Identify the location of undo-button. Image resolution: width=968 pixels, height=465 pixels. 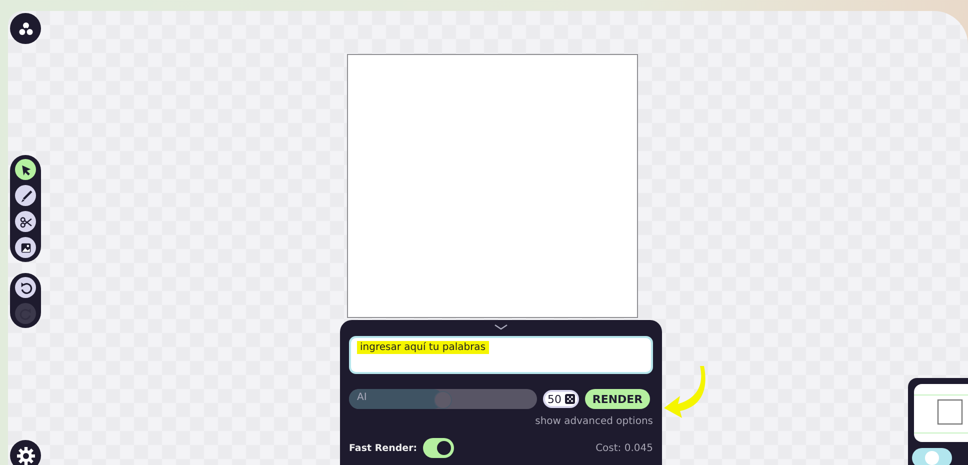
(25, 287).